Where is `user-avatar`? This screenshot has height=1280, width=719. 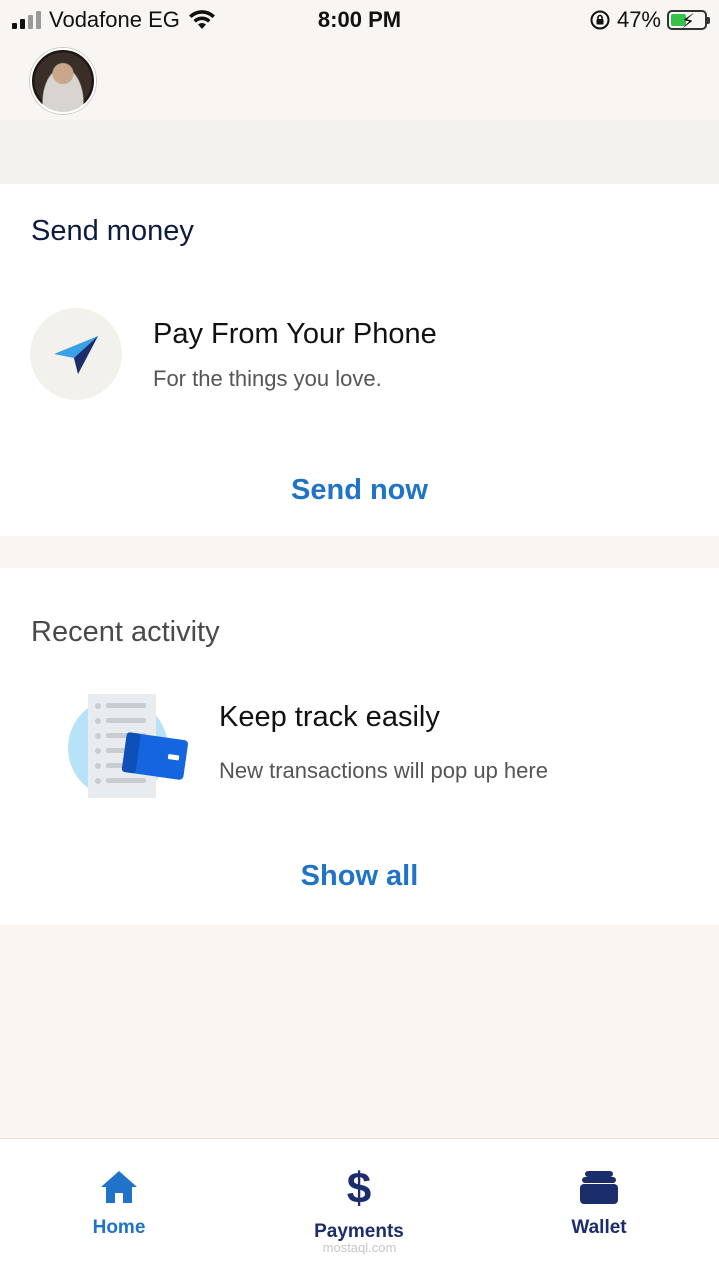
user-avatar is located at coordinates (63, 81).